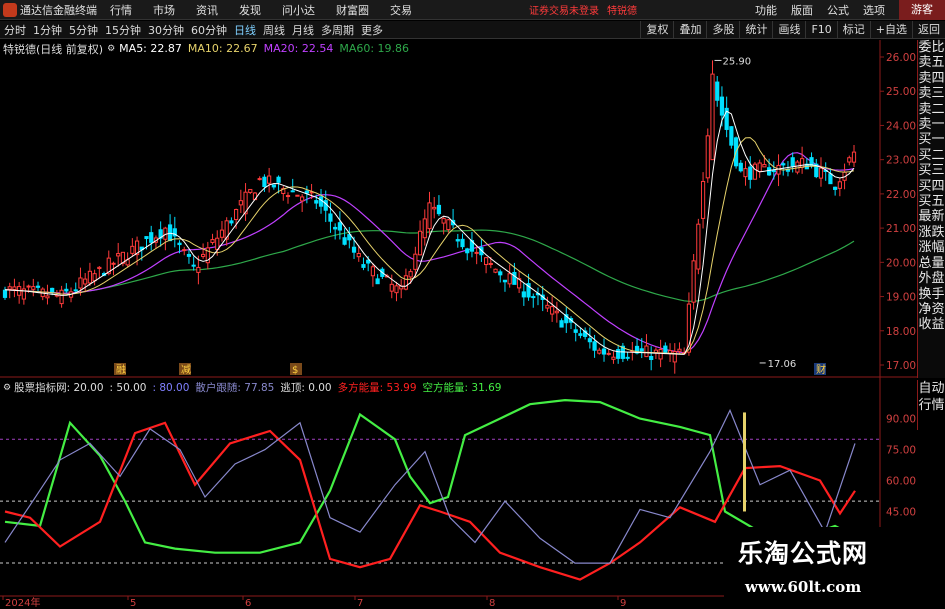  I want to click on side-item: 收益, so click(931, 324).